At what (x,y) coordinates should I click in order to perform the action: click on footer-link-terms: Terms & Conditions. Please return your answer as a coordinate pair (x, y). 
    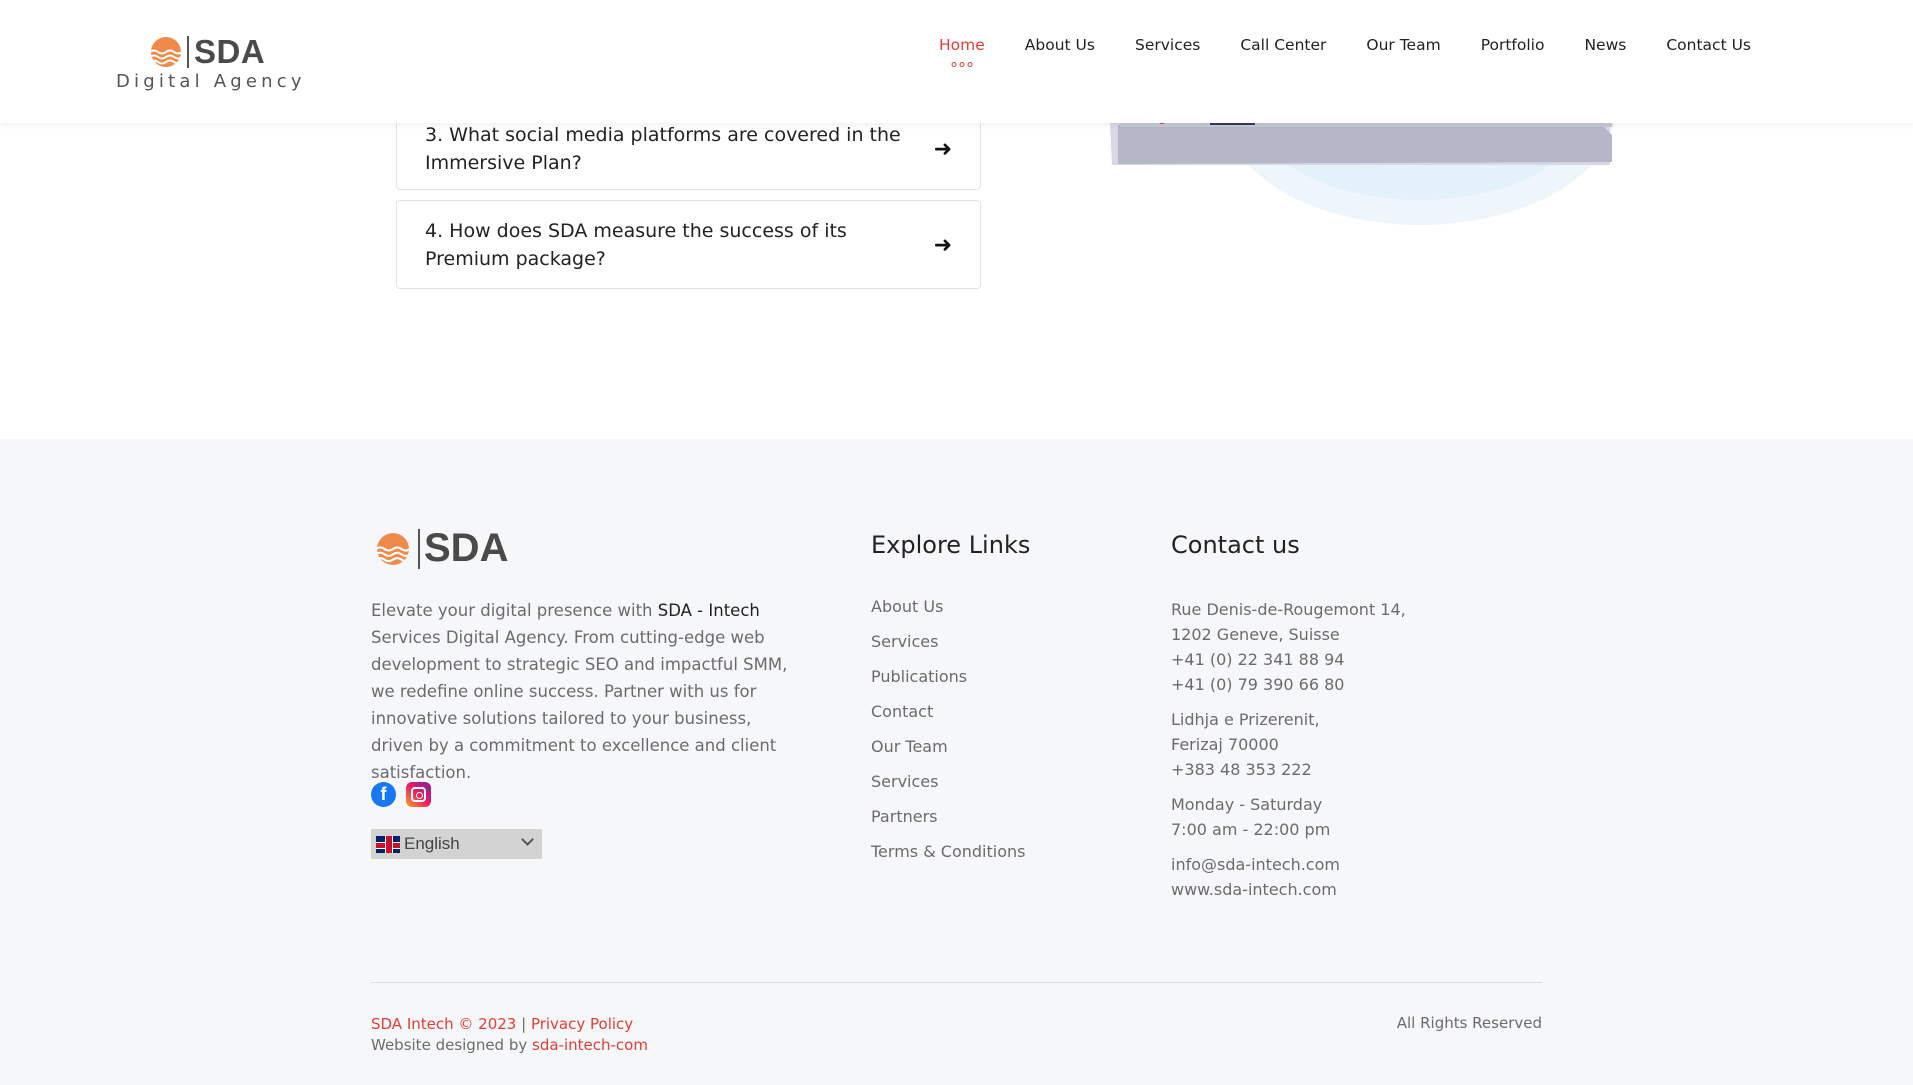
    Looking at the image, I should click on (948, 859).